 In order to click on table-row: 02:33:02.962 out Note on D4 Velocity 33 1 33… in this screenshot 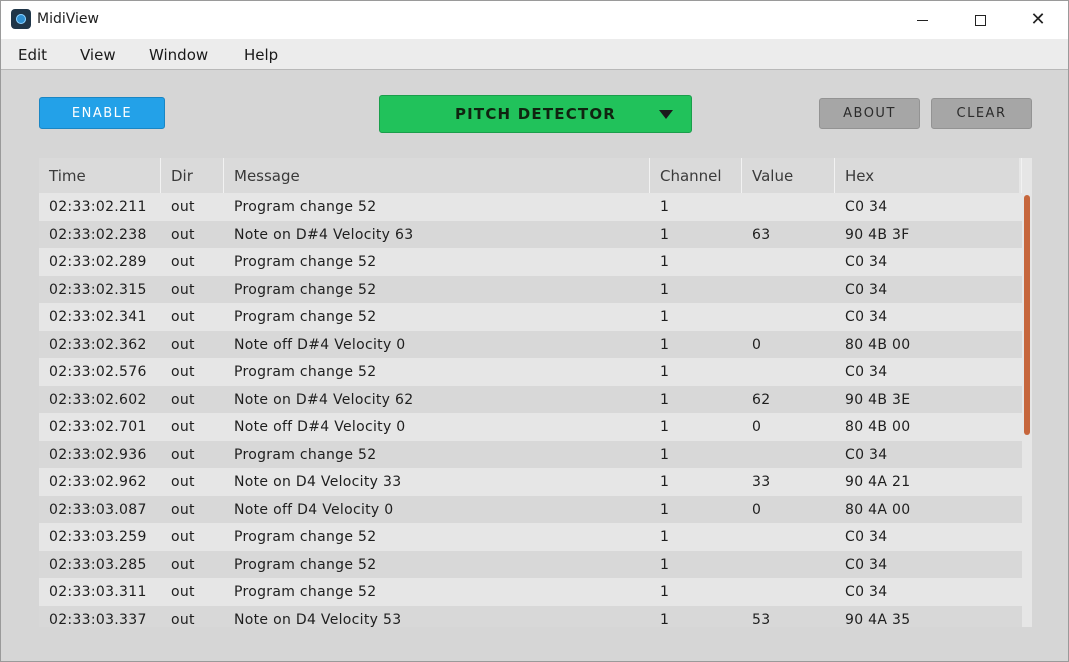, I will do `click(530, 482)`.